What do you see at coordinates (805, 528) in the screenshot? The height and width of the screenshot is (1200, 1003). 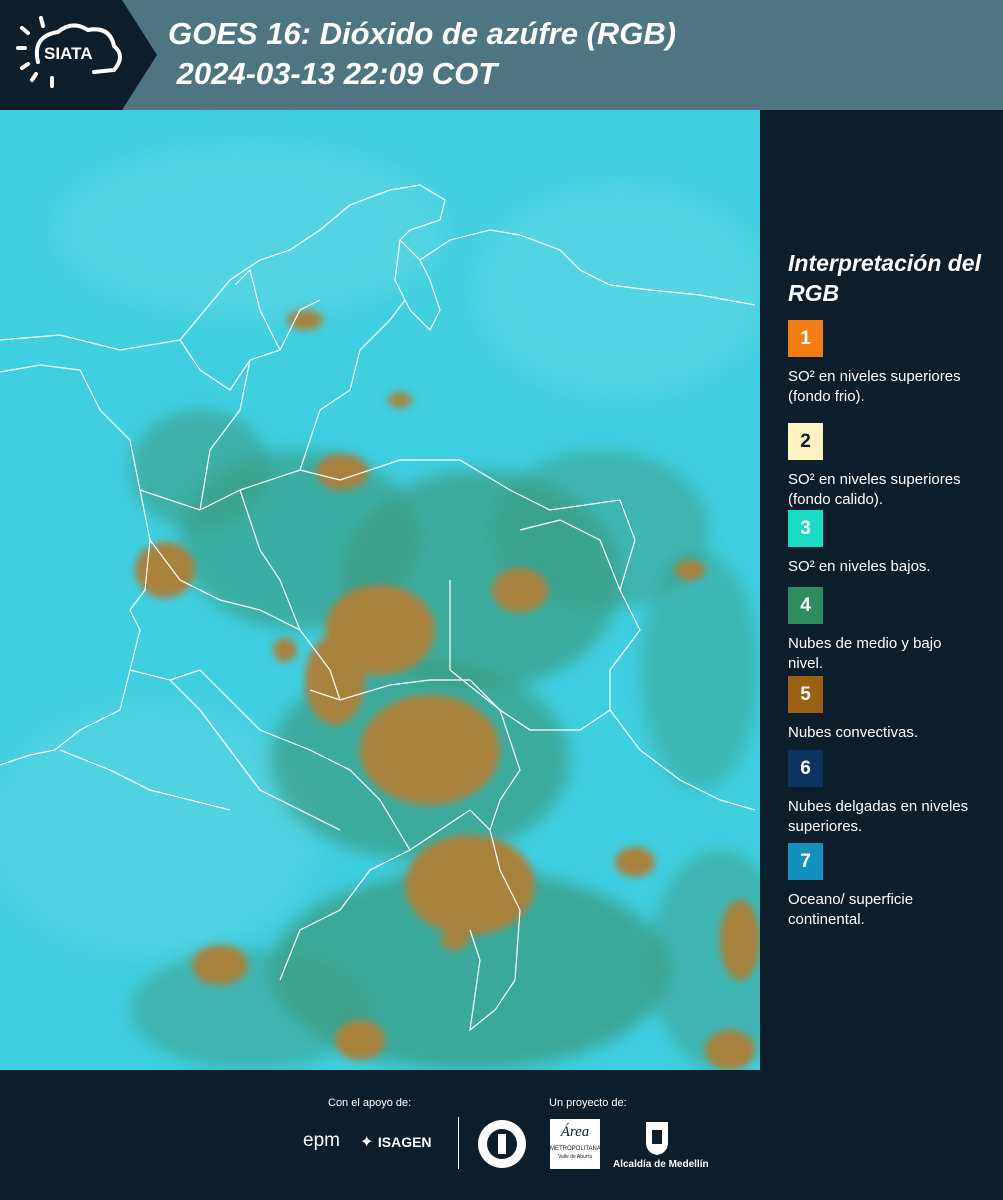 I see `legend-swatch: 3` at bounding box center [805, 528].